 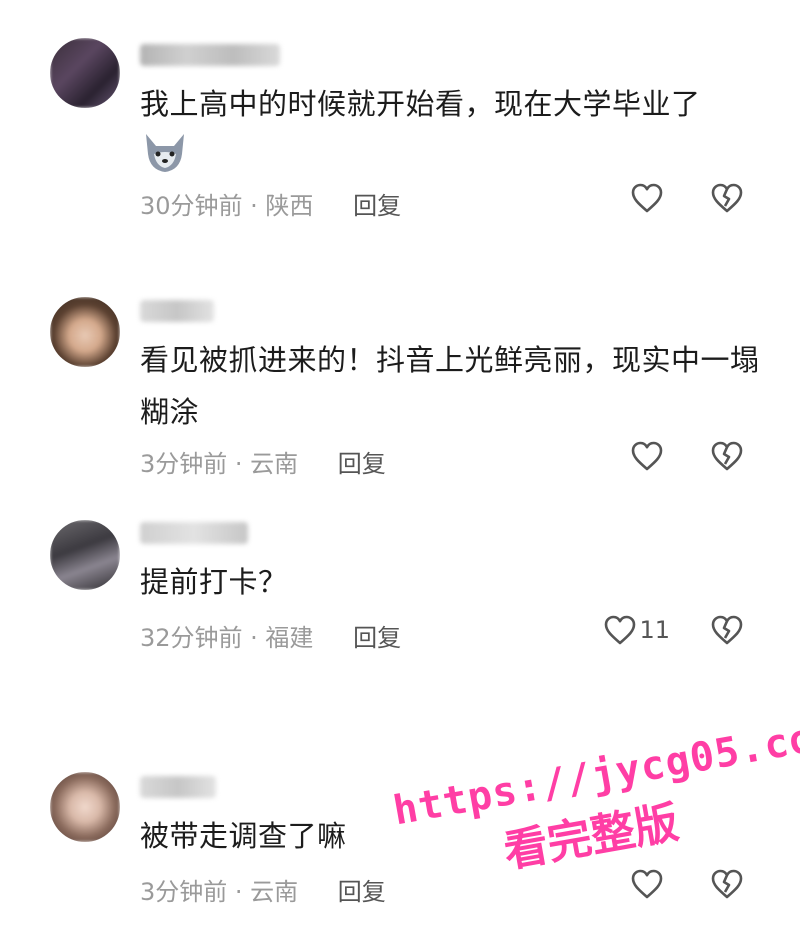 I want to click on comment-text: 我上高中的时候就开始看，现在大学毕业了, so click(x=420, y=104).